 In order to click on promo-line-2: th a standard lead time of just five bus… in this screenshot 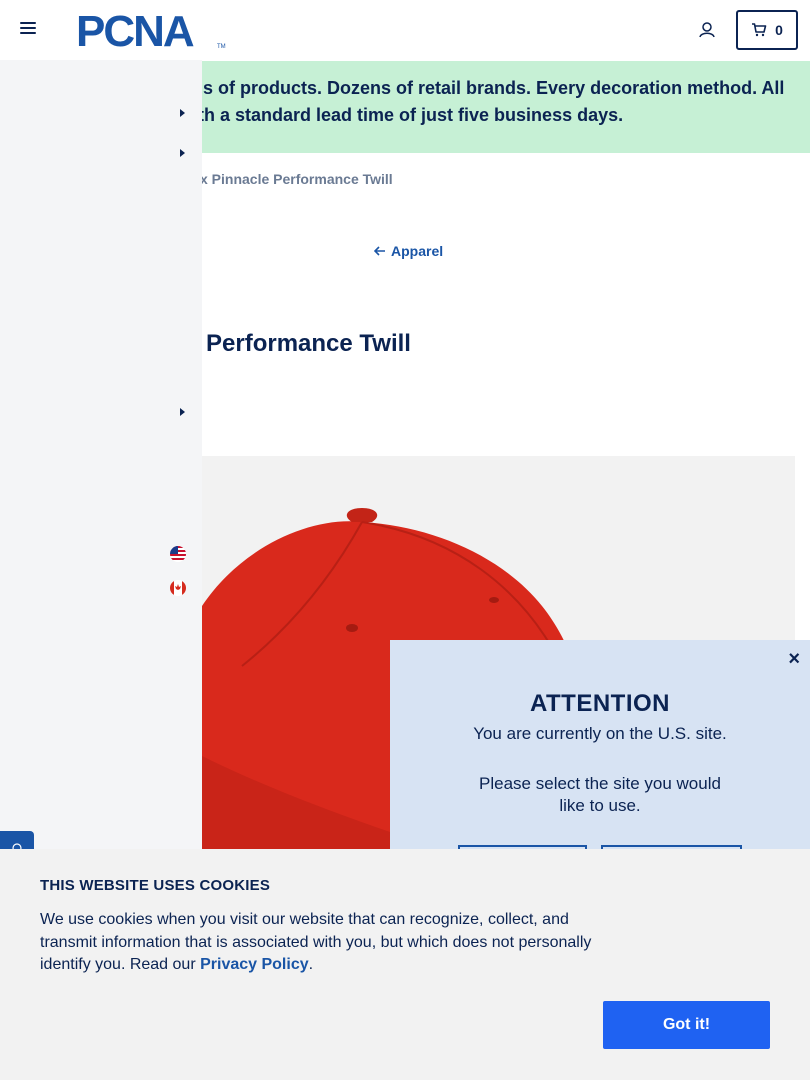, I will do `click(411, 115)`.